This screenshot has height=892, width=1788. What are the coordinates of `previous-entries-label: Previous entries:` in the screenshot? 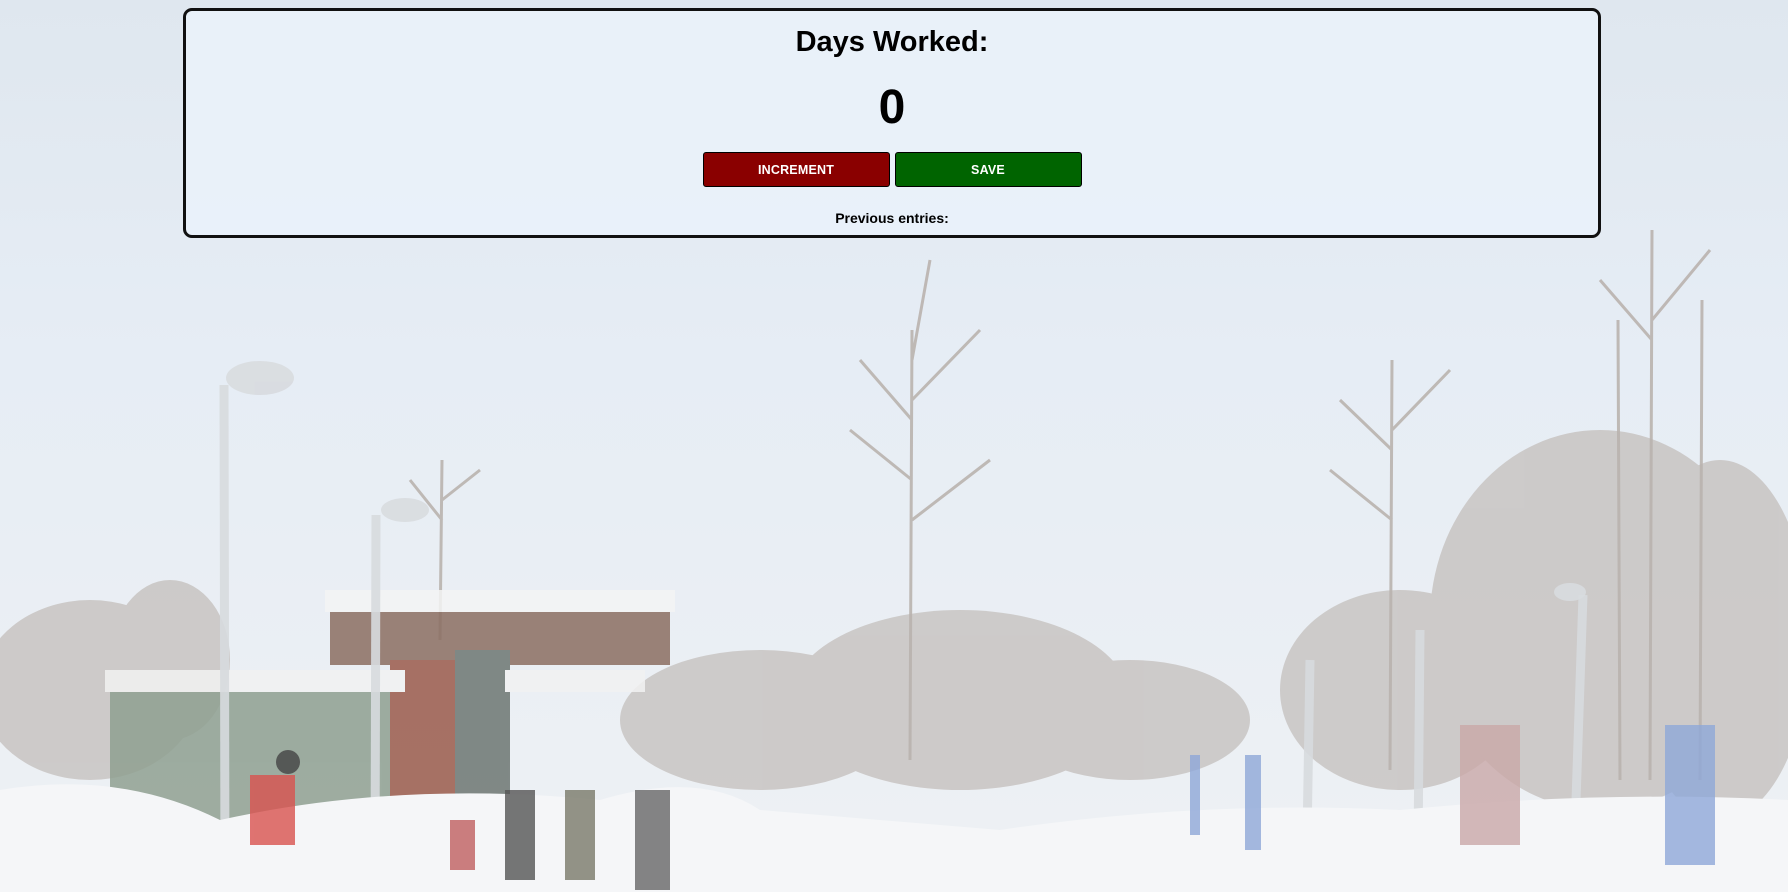 It's located at (892, 218).